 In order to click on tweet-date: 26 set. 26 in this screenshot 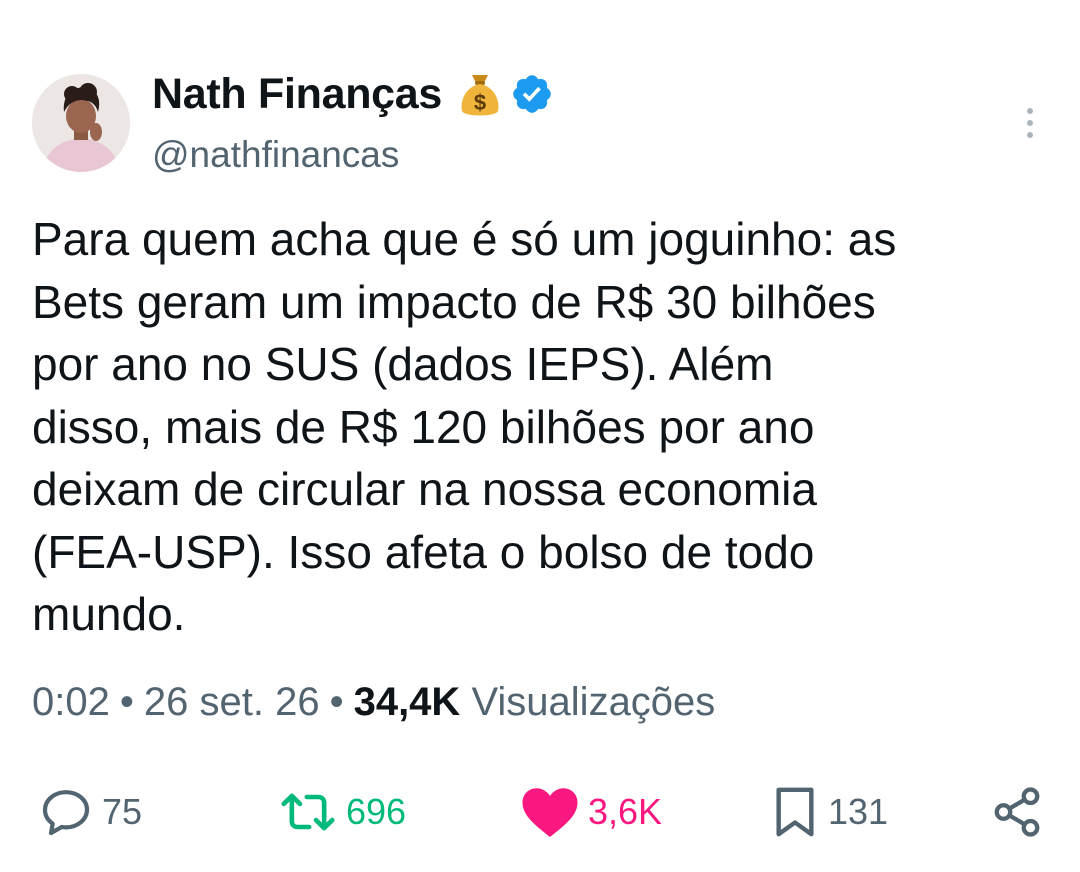, I will do `click(232, 702)`.